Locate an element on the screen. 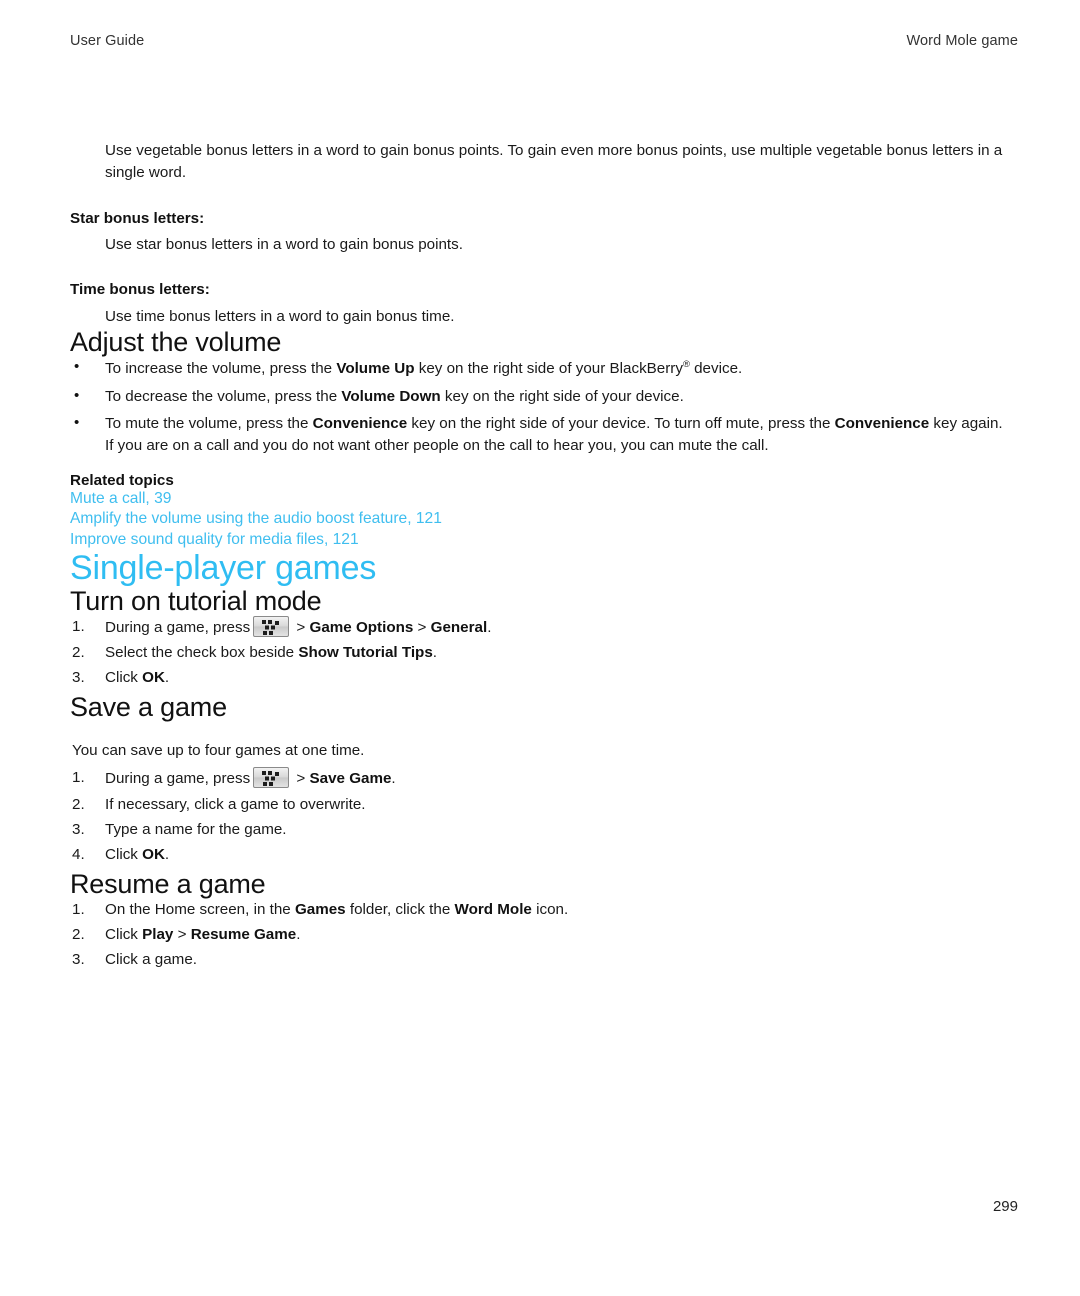  step-click-play-resume-game: Click Play > Resume Game. is located at coordinates (542, 935).